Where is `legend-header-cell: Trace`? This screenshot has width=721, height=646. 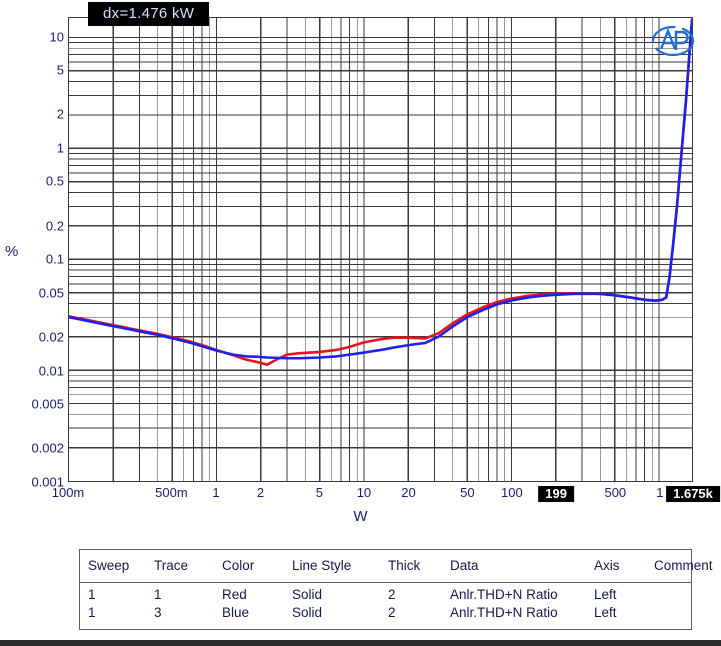
legend-header-cell: Trace is located at coordinates (171, 565).